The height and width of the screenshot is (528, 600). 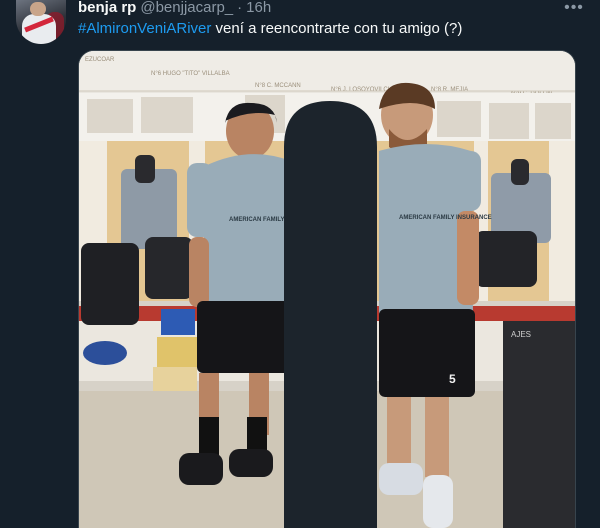 What do you see at coordinates (449, 90) in the screenshot?
I see `nameplate-5: N°8 R. MEJIA` at bounding box center [449, 90].